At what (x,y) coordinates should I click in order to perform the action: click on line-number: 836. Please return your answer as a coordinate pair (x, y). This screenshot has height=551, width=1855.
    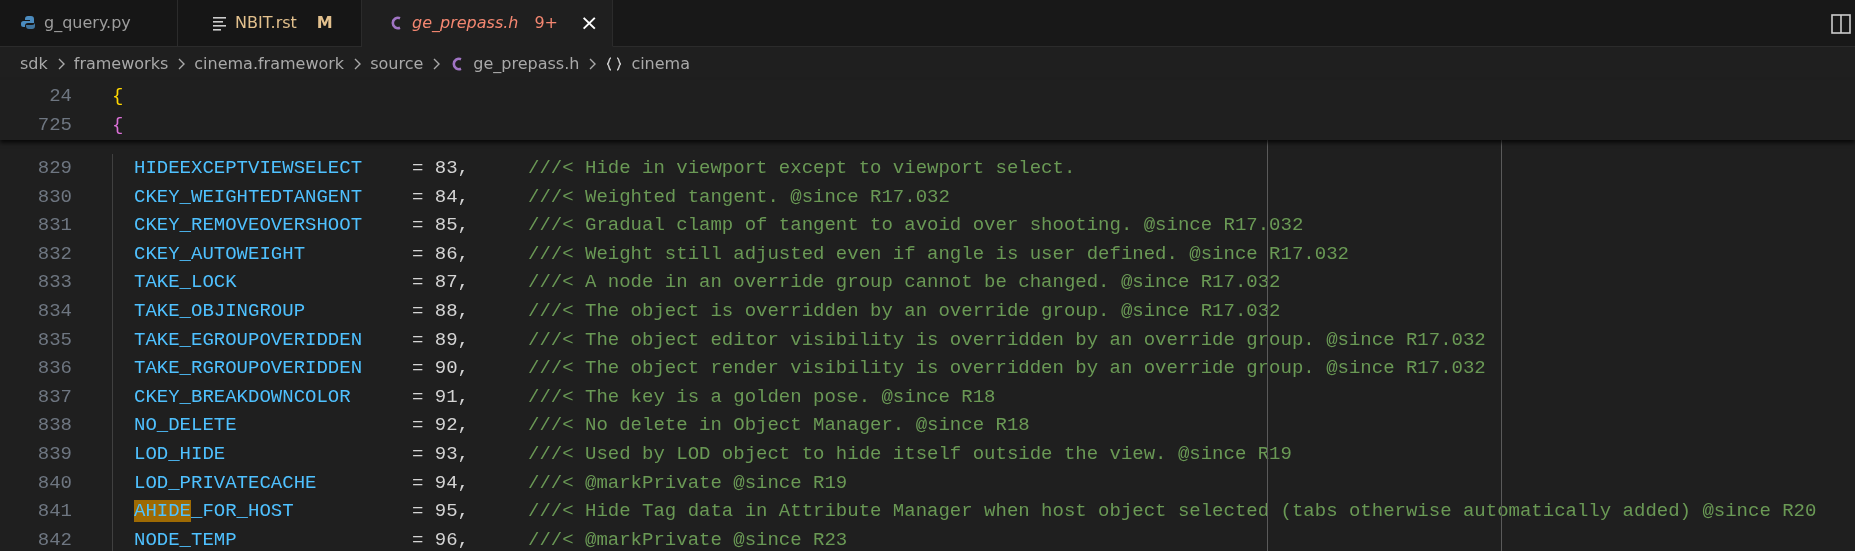
    Looking at the image, I should click on (54, 369).